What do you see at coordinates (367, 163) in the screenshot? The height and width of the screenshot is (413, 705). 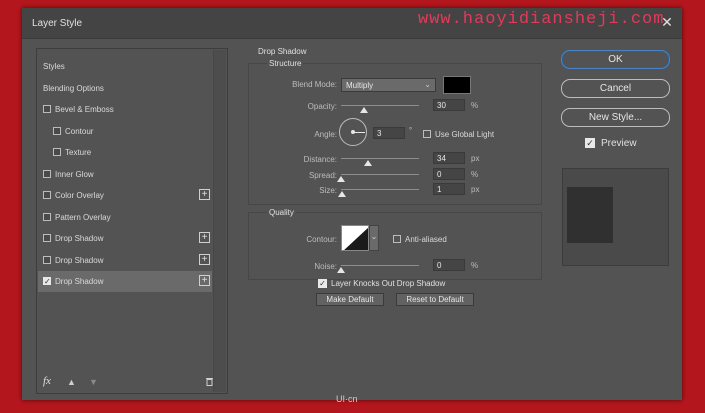 I see `distance-slider-thumb` at bounding box center [367, 163].